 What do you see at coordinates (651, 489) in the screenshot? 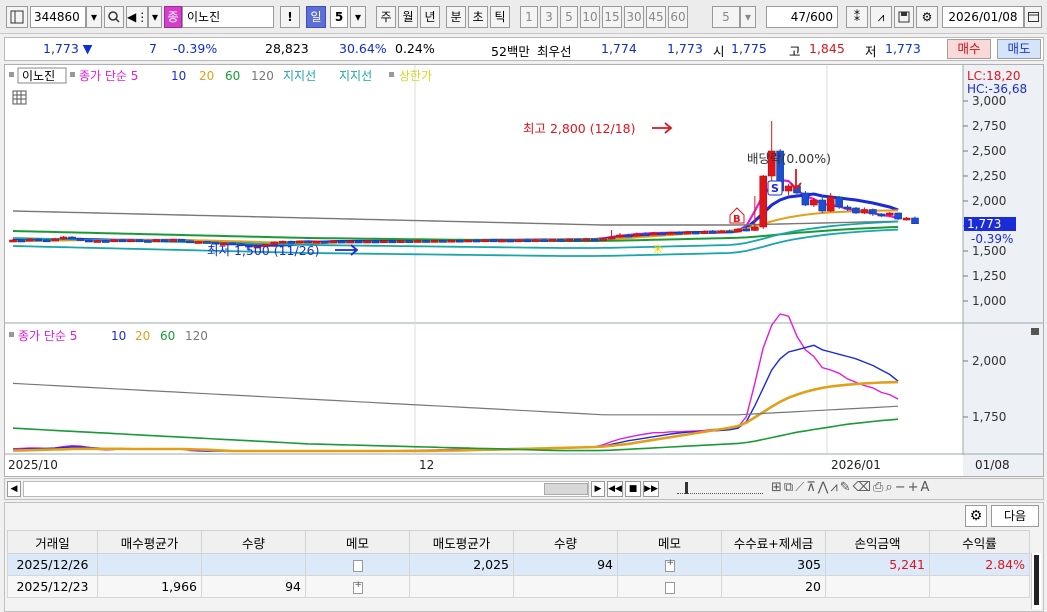
I see `fast-forward-icon: ▶▶` at bounding box center [651, 489].